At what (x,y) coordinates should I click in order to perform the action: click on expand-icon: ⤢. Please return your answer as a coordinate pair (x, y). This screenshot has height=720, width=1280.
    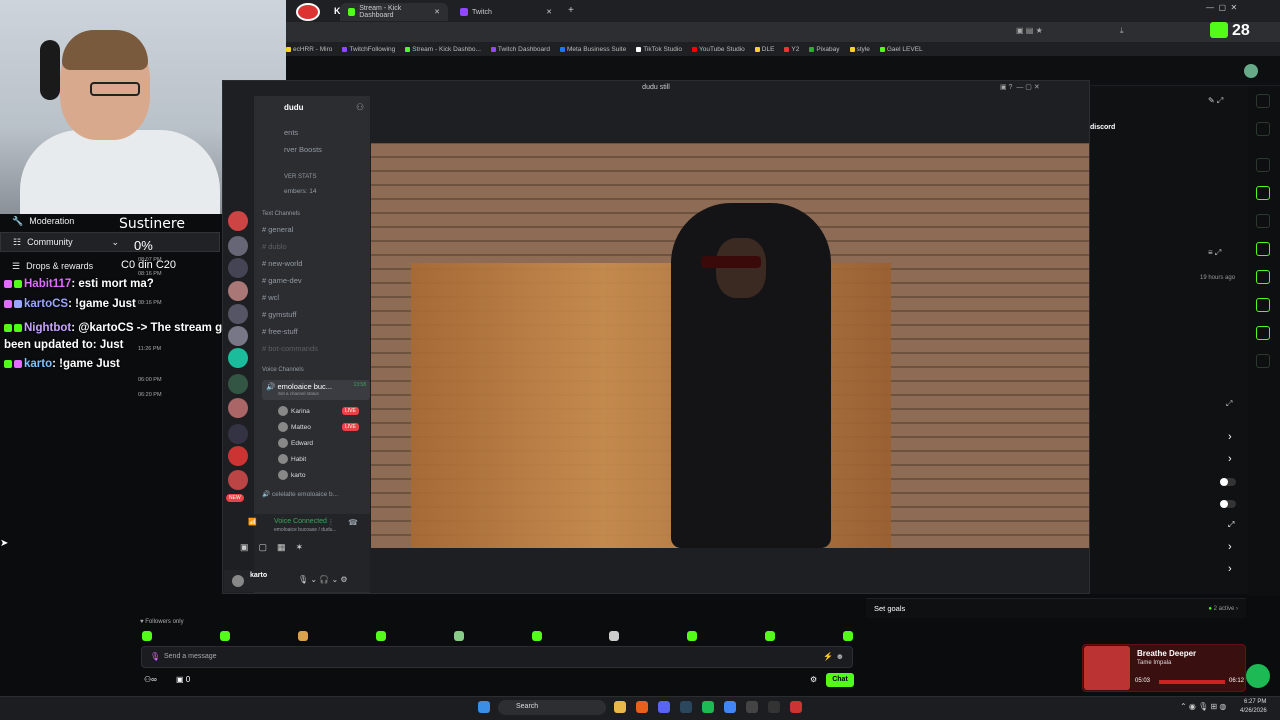
    Looking at the image, I should click on (1229, 404).